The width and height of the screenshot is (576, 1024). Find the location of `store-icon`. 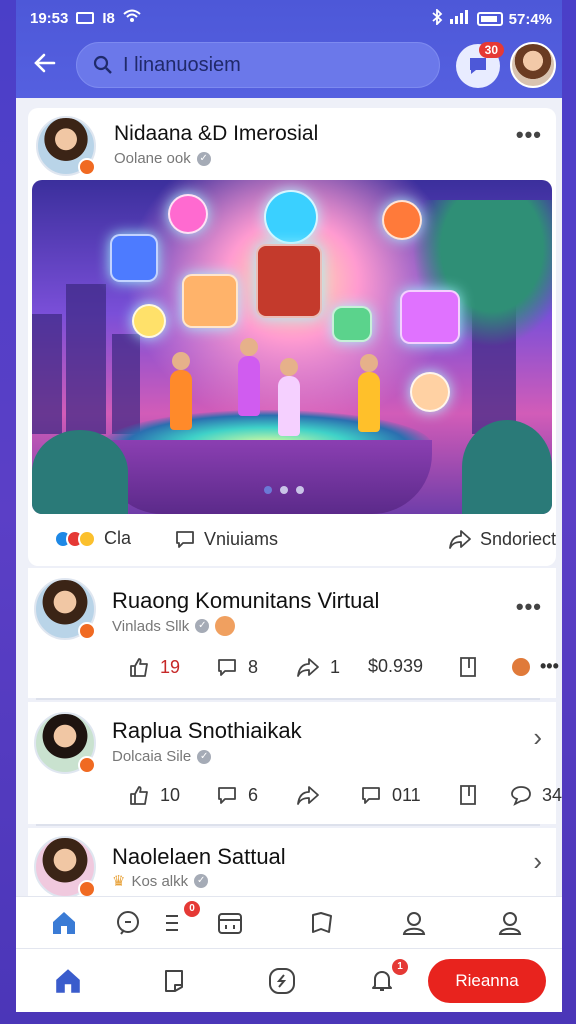

store-icon is located at coordinates (230, 923).